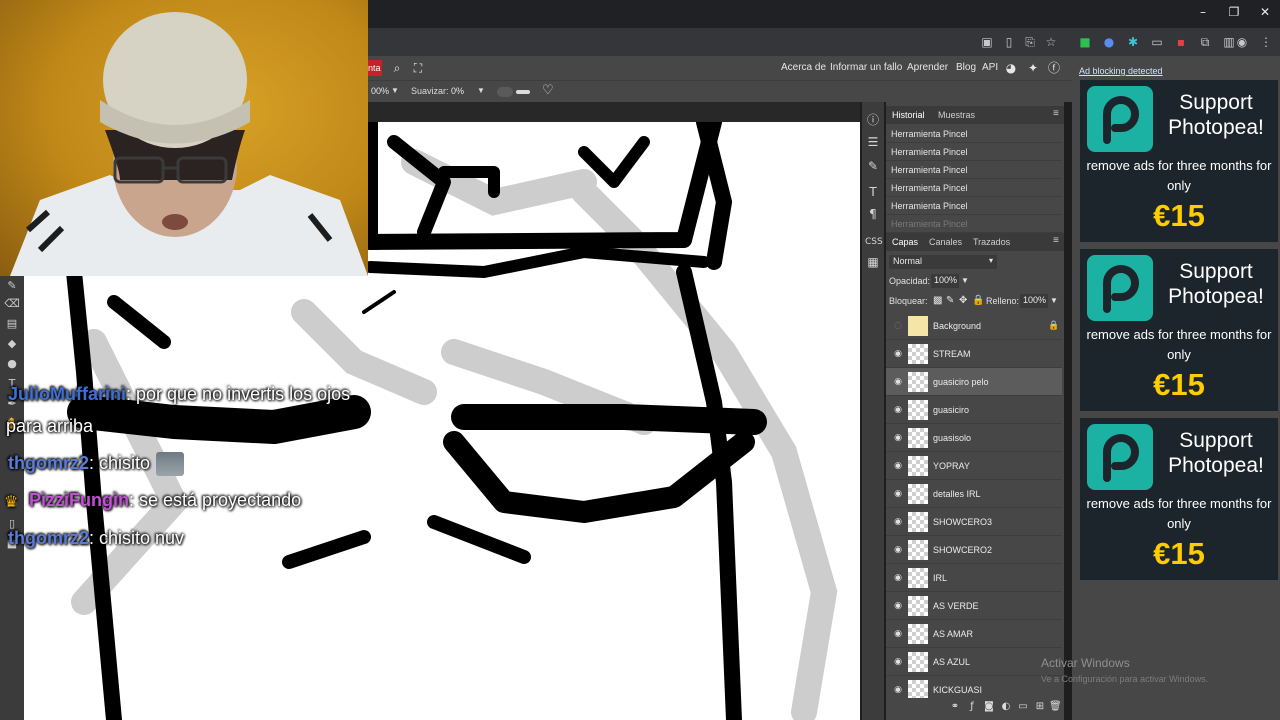  What do you see at coordinates (873, 142) in the screenshot?
I see `adjust-icon: ☰` at bounding box center [873, 142].